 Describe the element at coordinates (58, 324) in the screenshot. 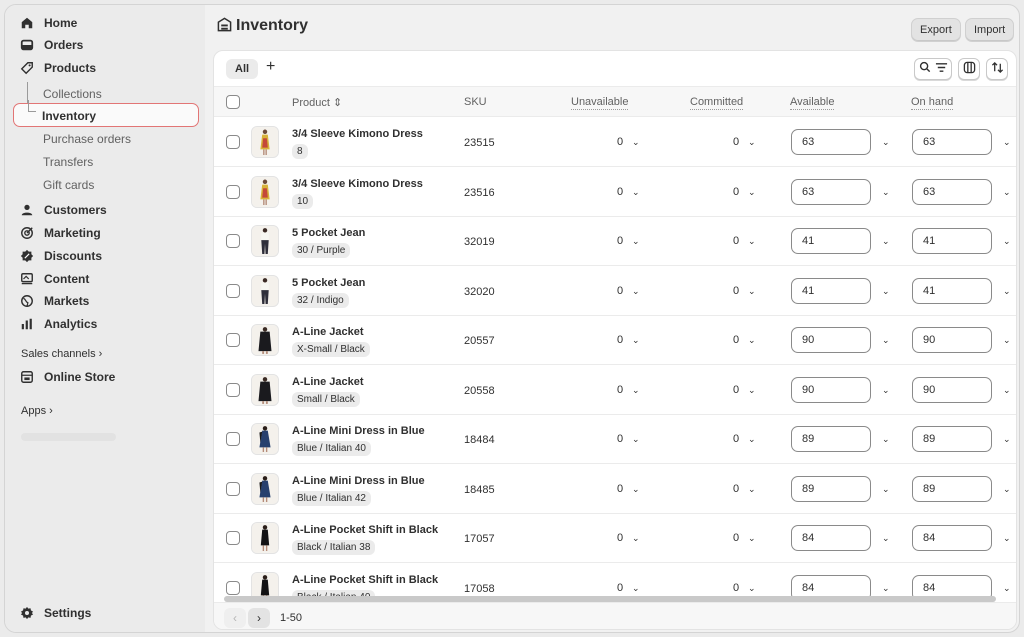

I see `sidebar-item-analytics: Analytics` at that location.